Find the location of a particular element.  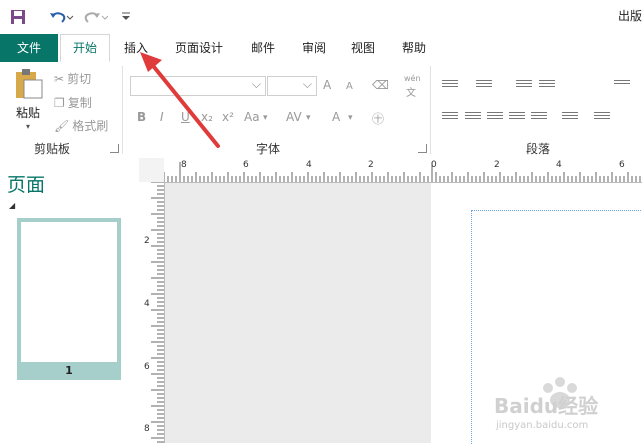

arrow-shaft is located at coordinates (184, 104).